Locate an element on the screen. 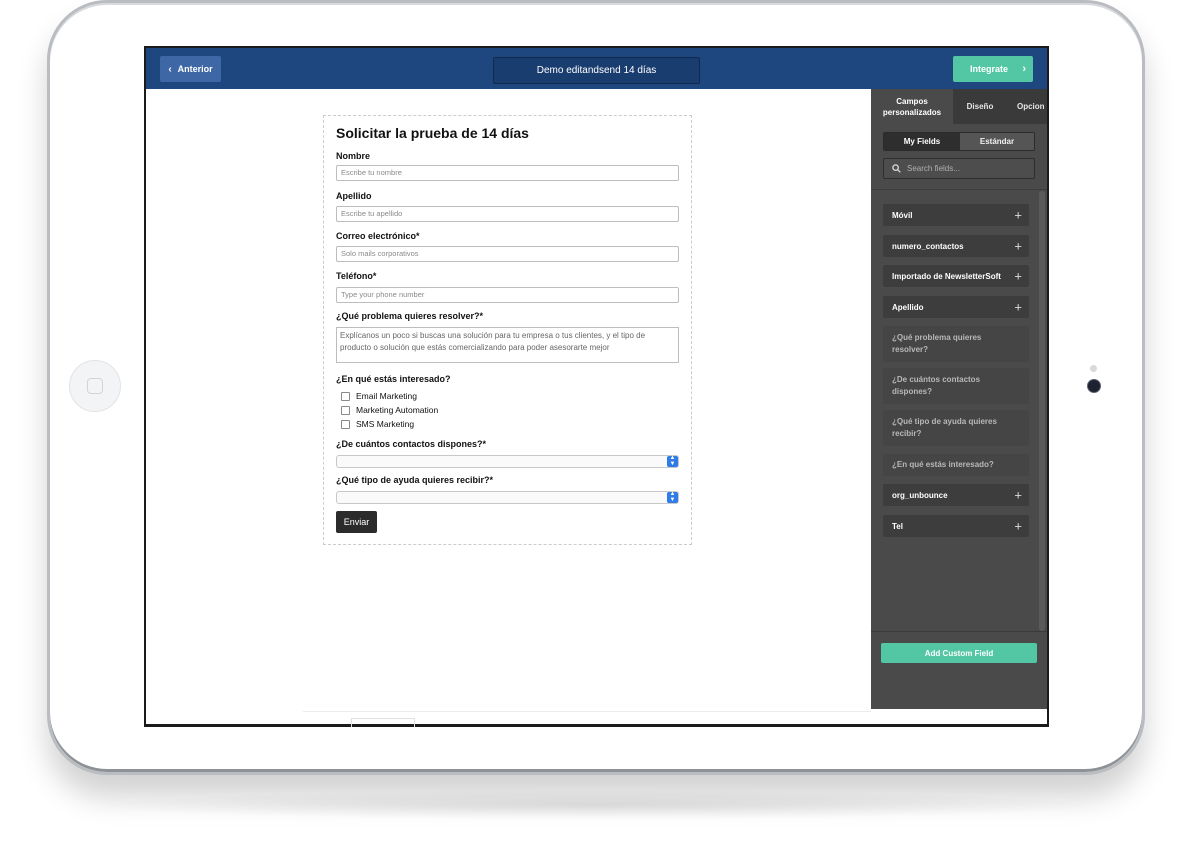 Image resolution: width=1200 pixels, height=857 pixels. help-select: ▲ ▼ is located at coordinates (507, 497).